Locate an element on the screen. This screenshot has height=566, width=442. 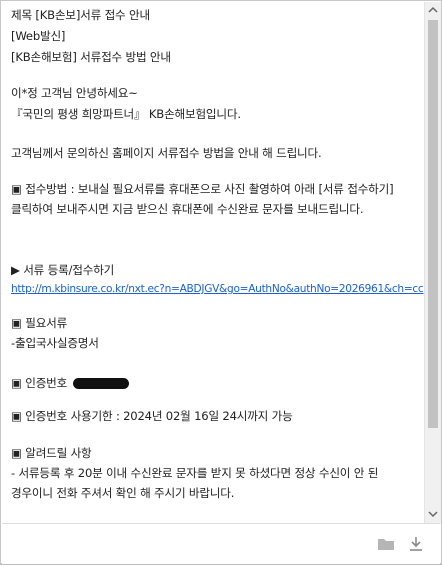
notice-heading: ▣ 알려드릴 사항 is located at coordinates (51, 453).